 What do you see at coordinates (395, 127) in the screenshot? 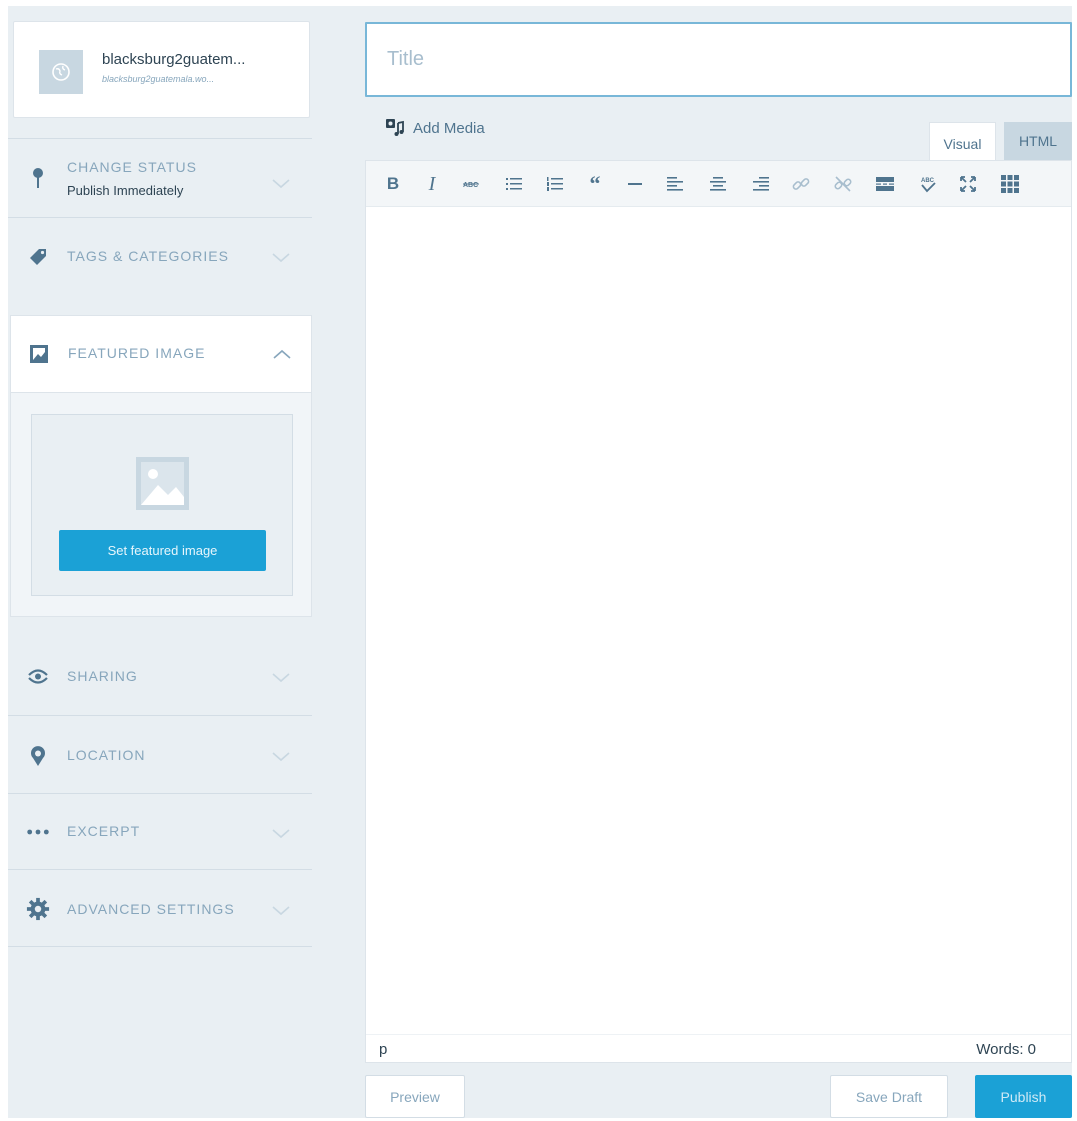
I see `add-media-icon` at bounding box center [395, 127].